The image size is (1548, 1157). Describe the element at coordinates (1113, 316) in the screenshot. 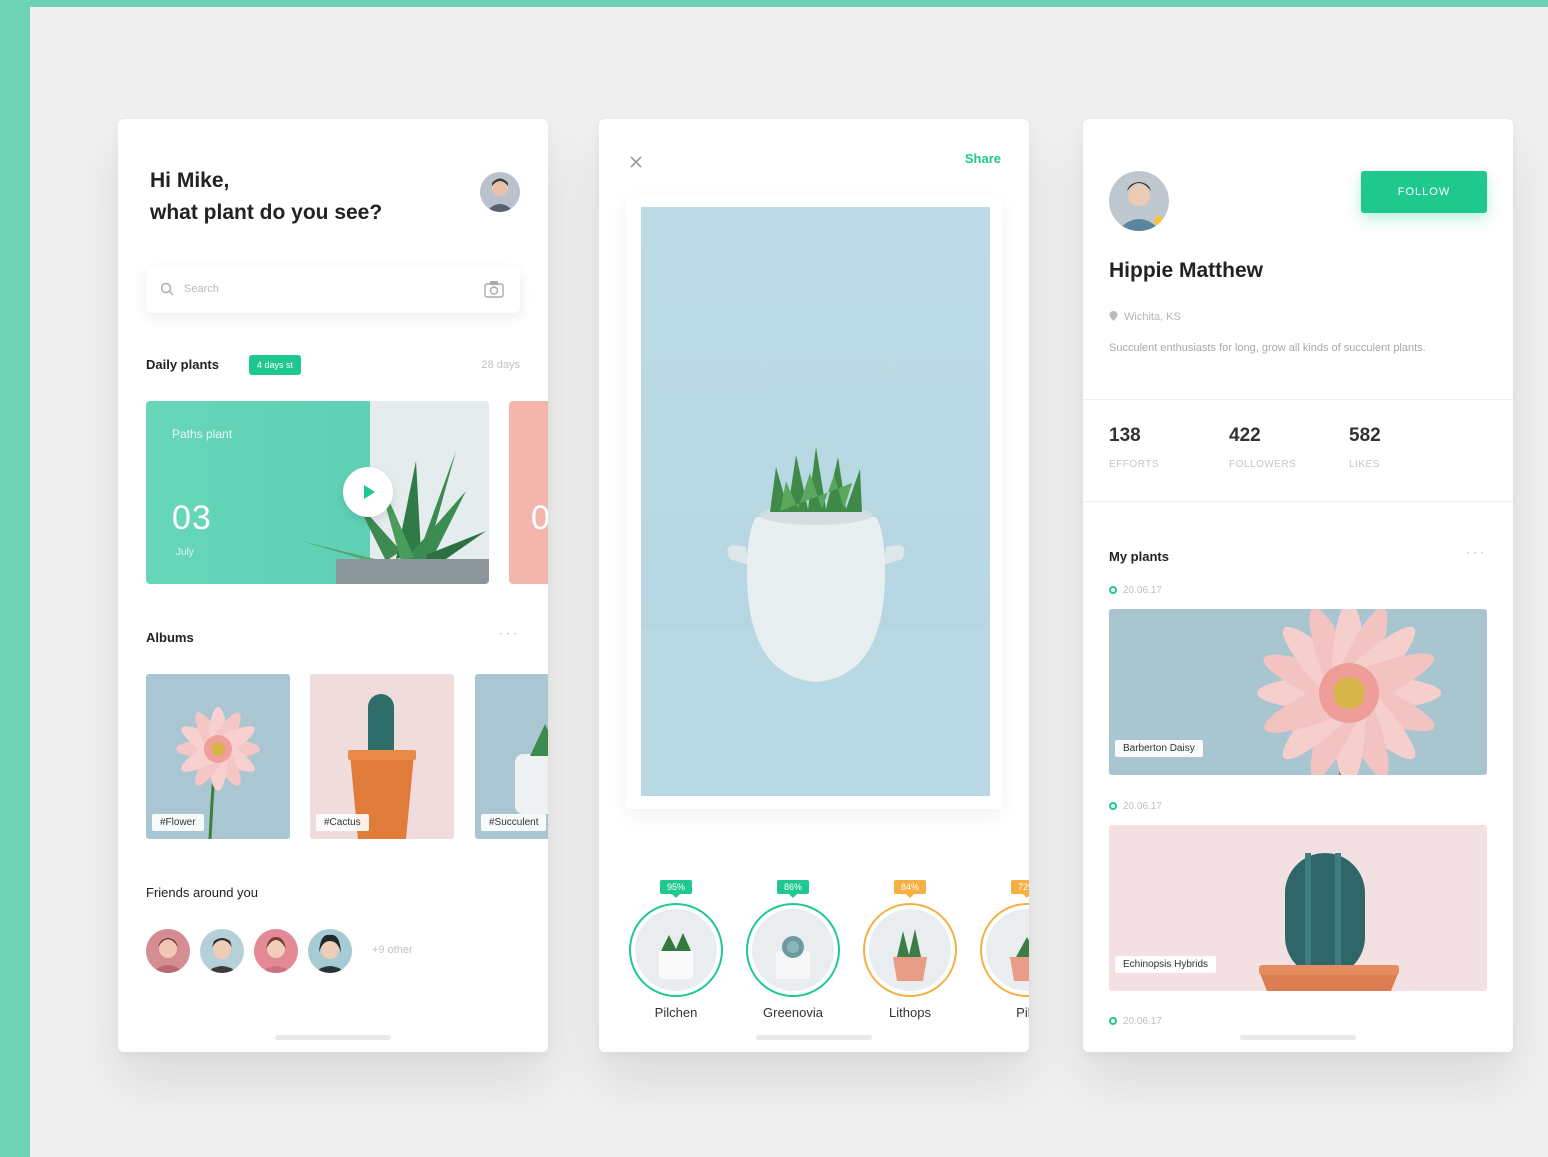

I see `location-pin-icon` at that location.